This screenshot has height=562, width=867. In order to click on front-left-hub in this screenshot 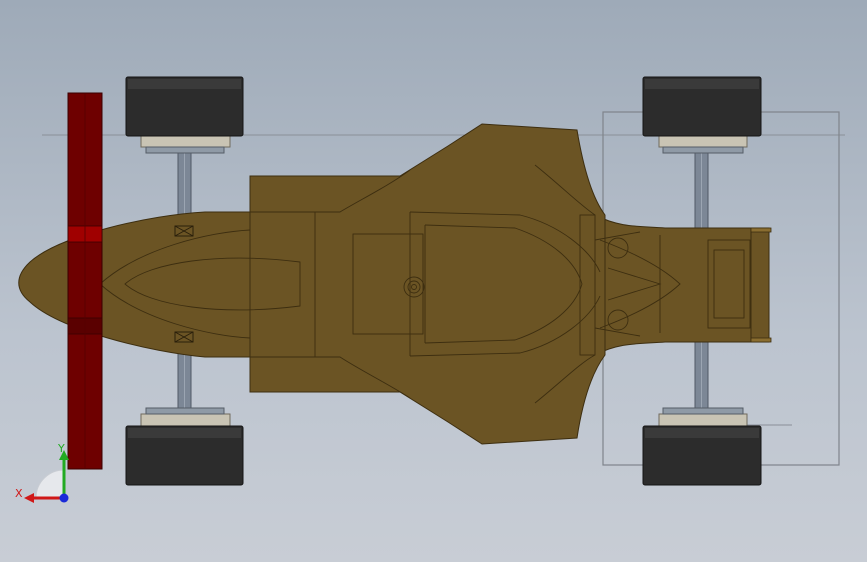, I will do `click(185, 144)`.